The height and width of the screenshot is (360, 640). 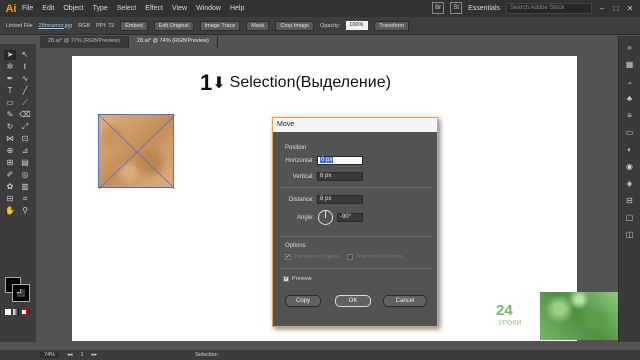 What do you see at coordinates (73, 8) in the screenshot?
I see `menu-object: Object` at bounding box center [73, 8].